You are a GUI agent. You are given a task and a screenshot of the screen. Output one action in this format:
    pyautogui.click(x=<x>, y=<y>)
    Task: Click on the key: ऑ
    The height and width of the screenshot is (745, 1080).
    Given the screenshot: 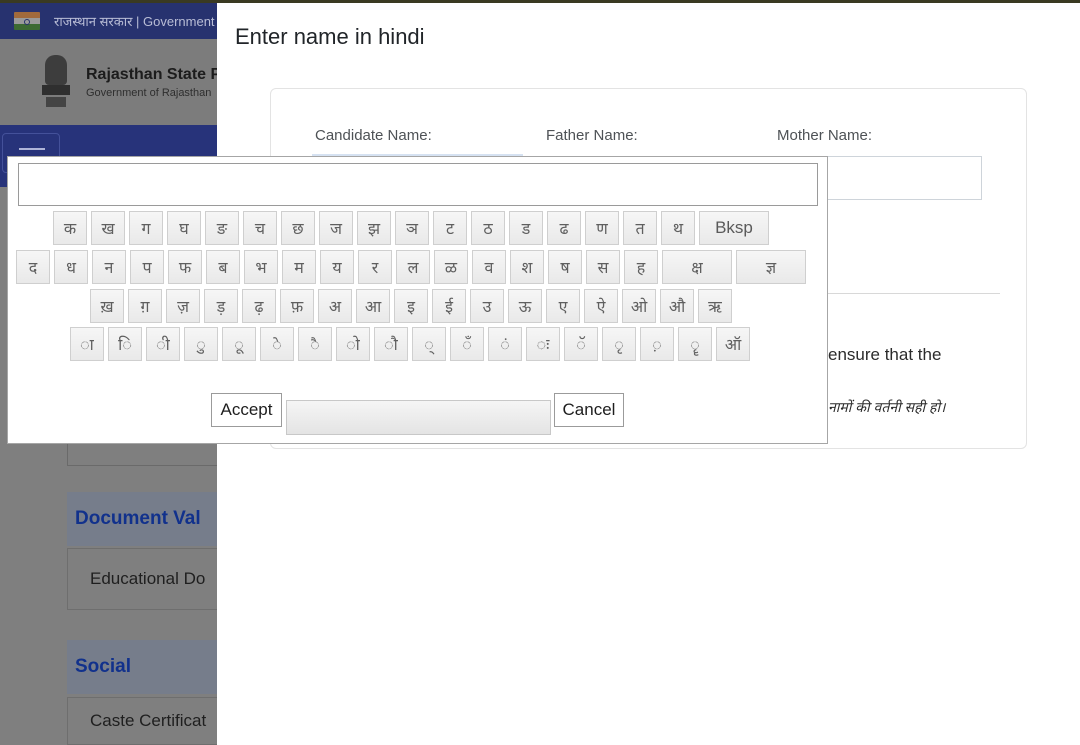 What is the action you would take?
    pyautogui.click(x=733, y=344)
    